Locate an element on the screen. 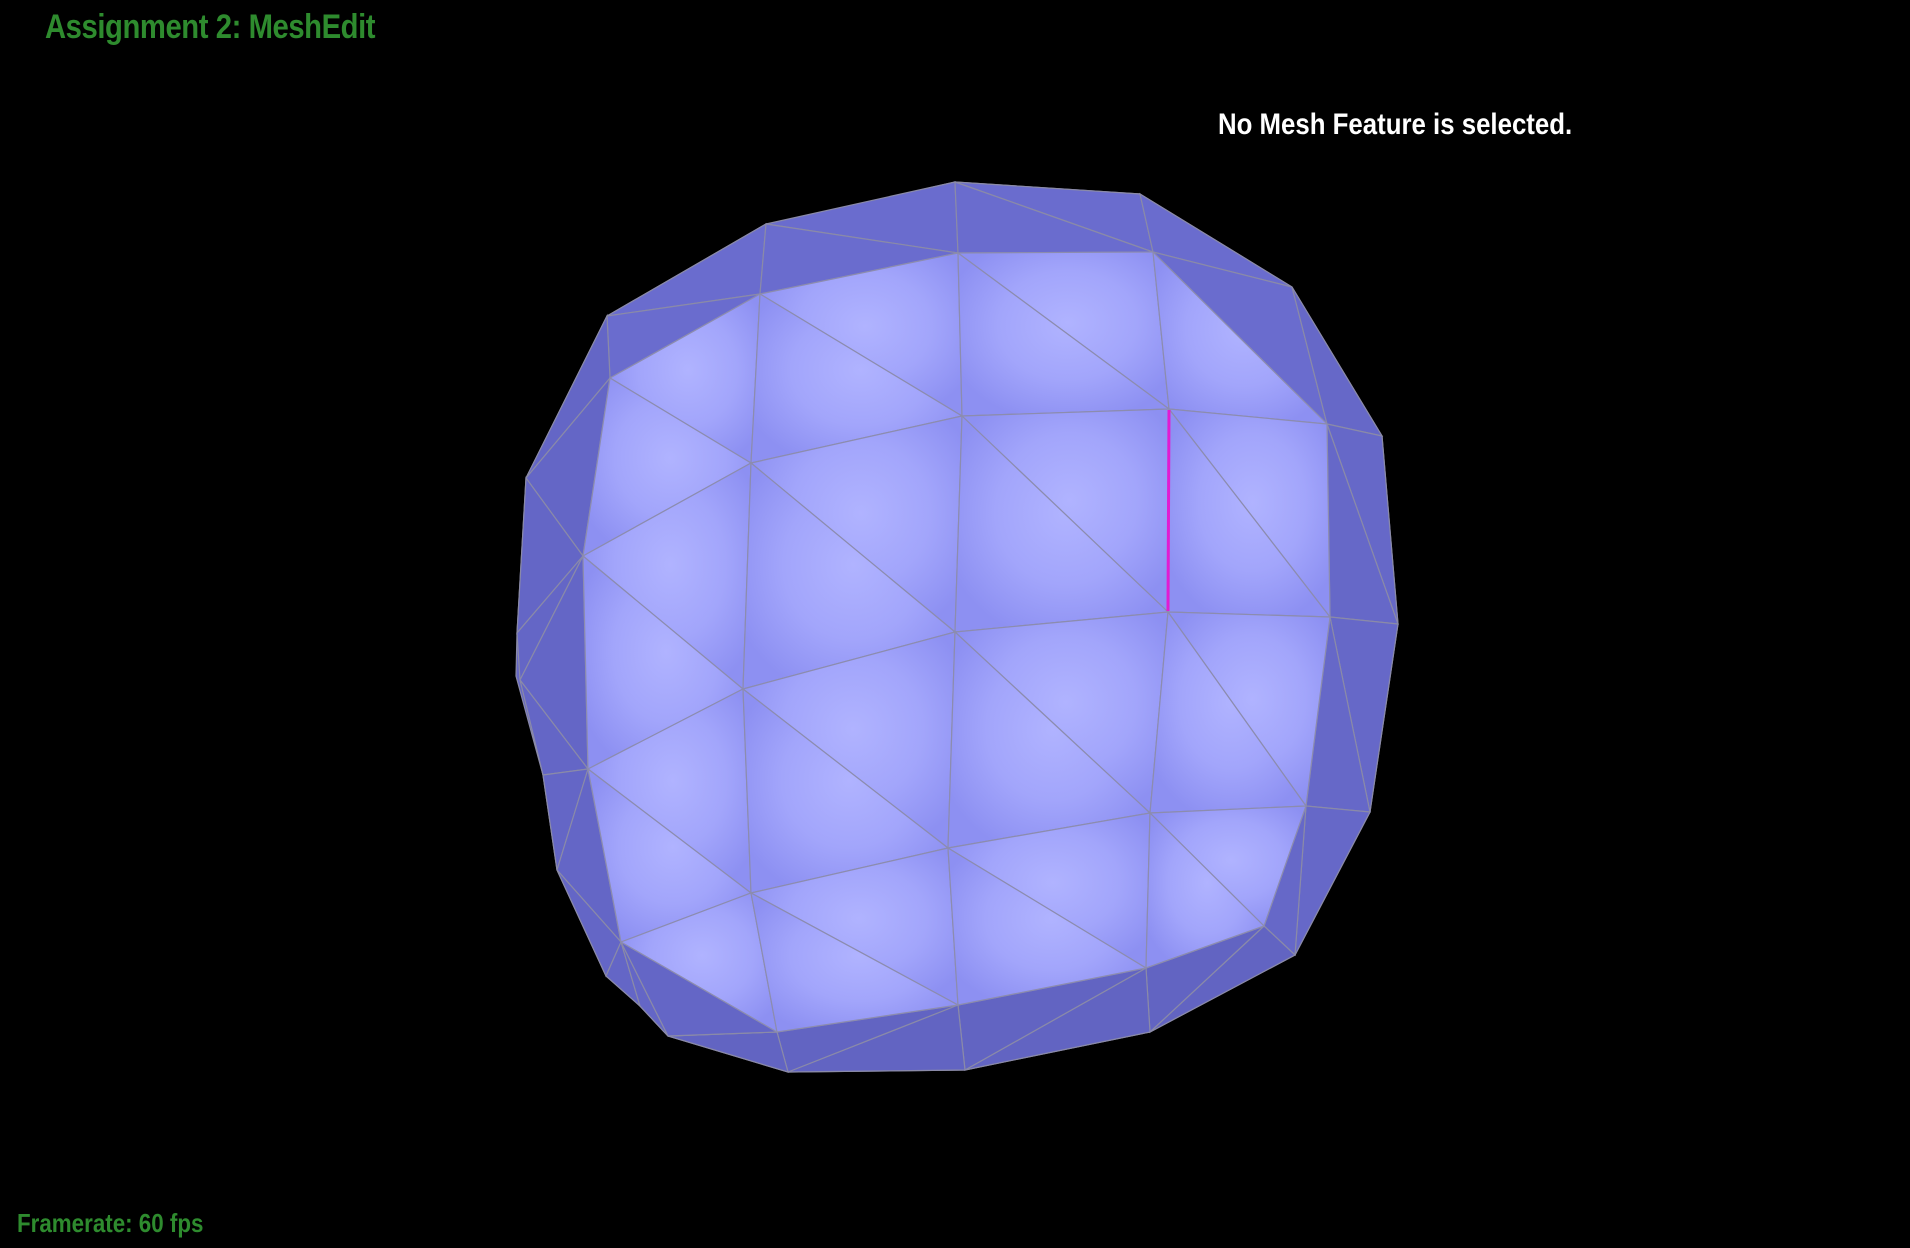  framerate-readout: Framerate: 60 fps is located at coordinates (110, 1223).